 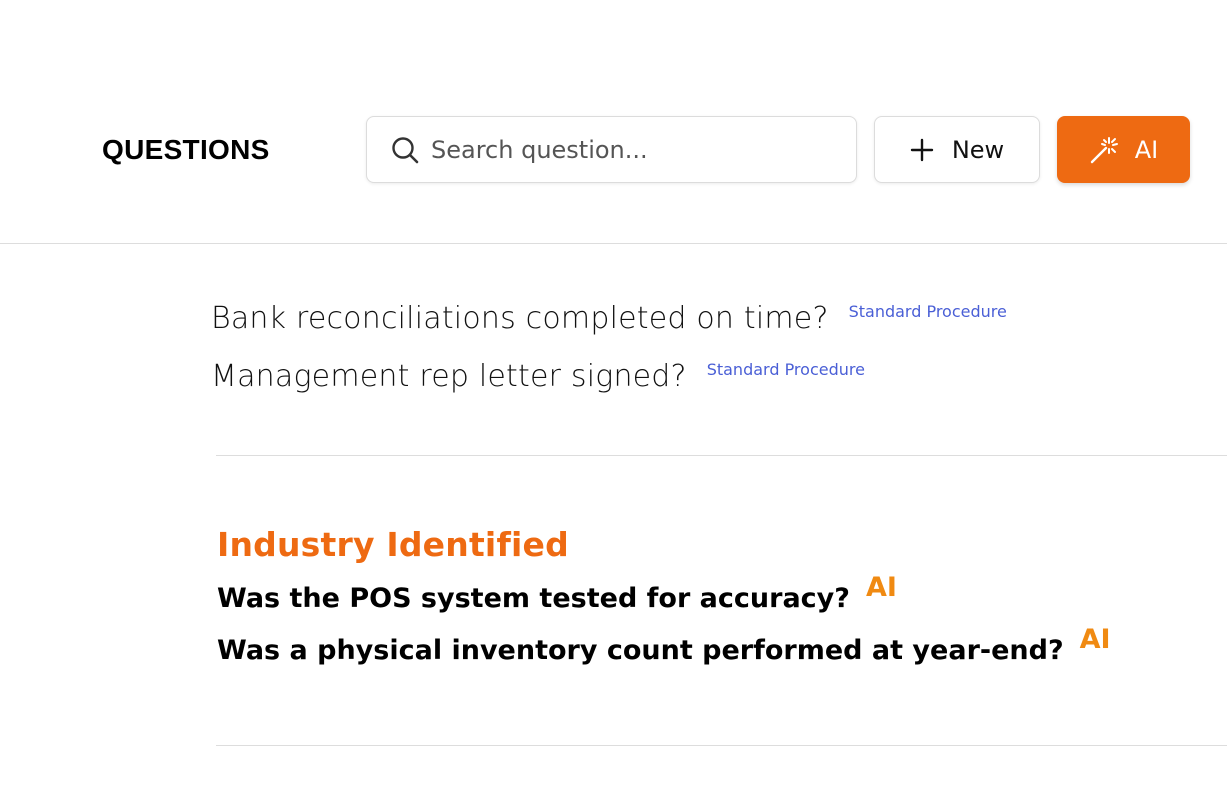 I want to click on new-question-button: New, so click(x=957, y=149).